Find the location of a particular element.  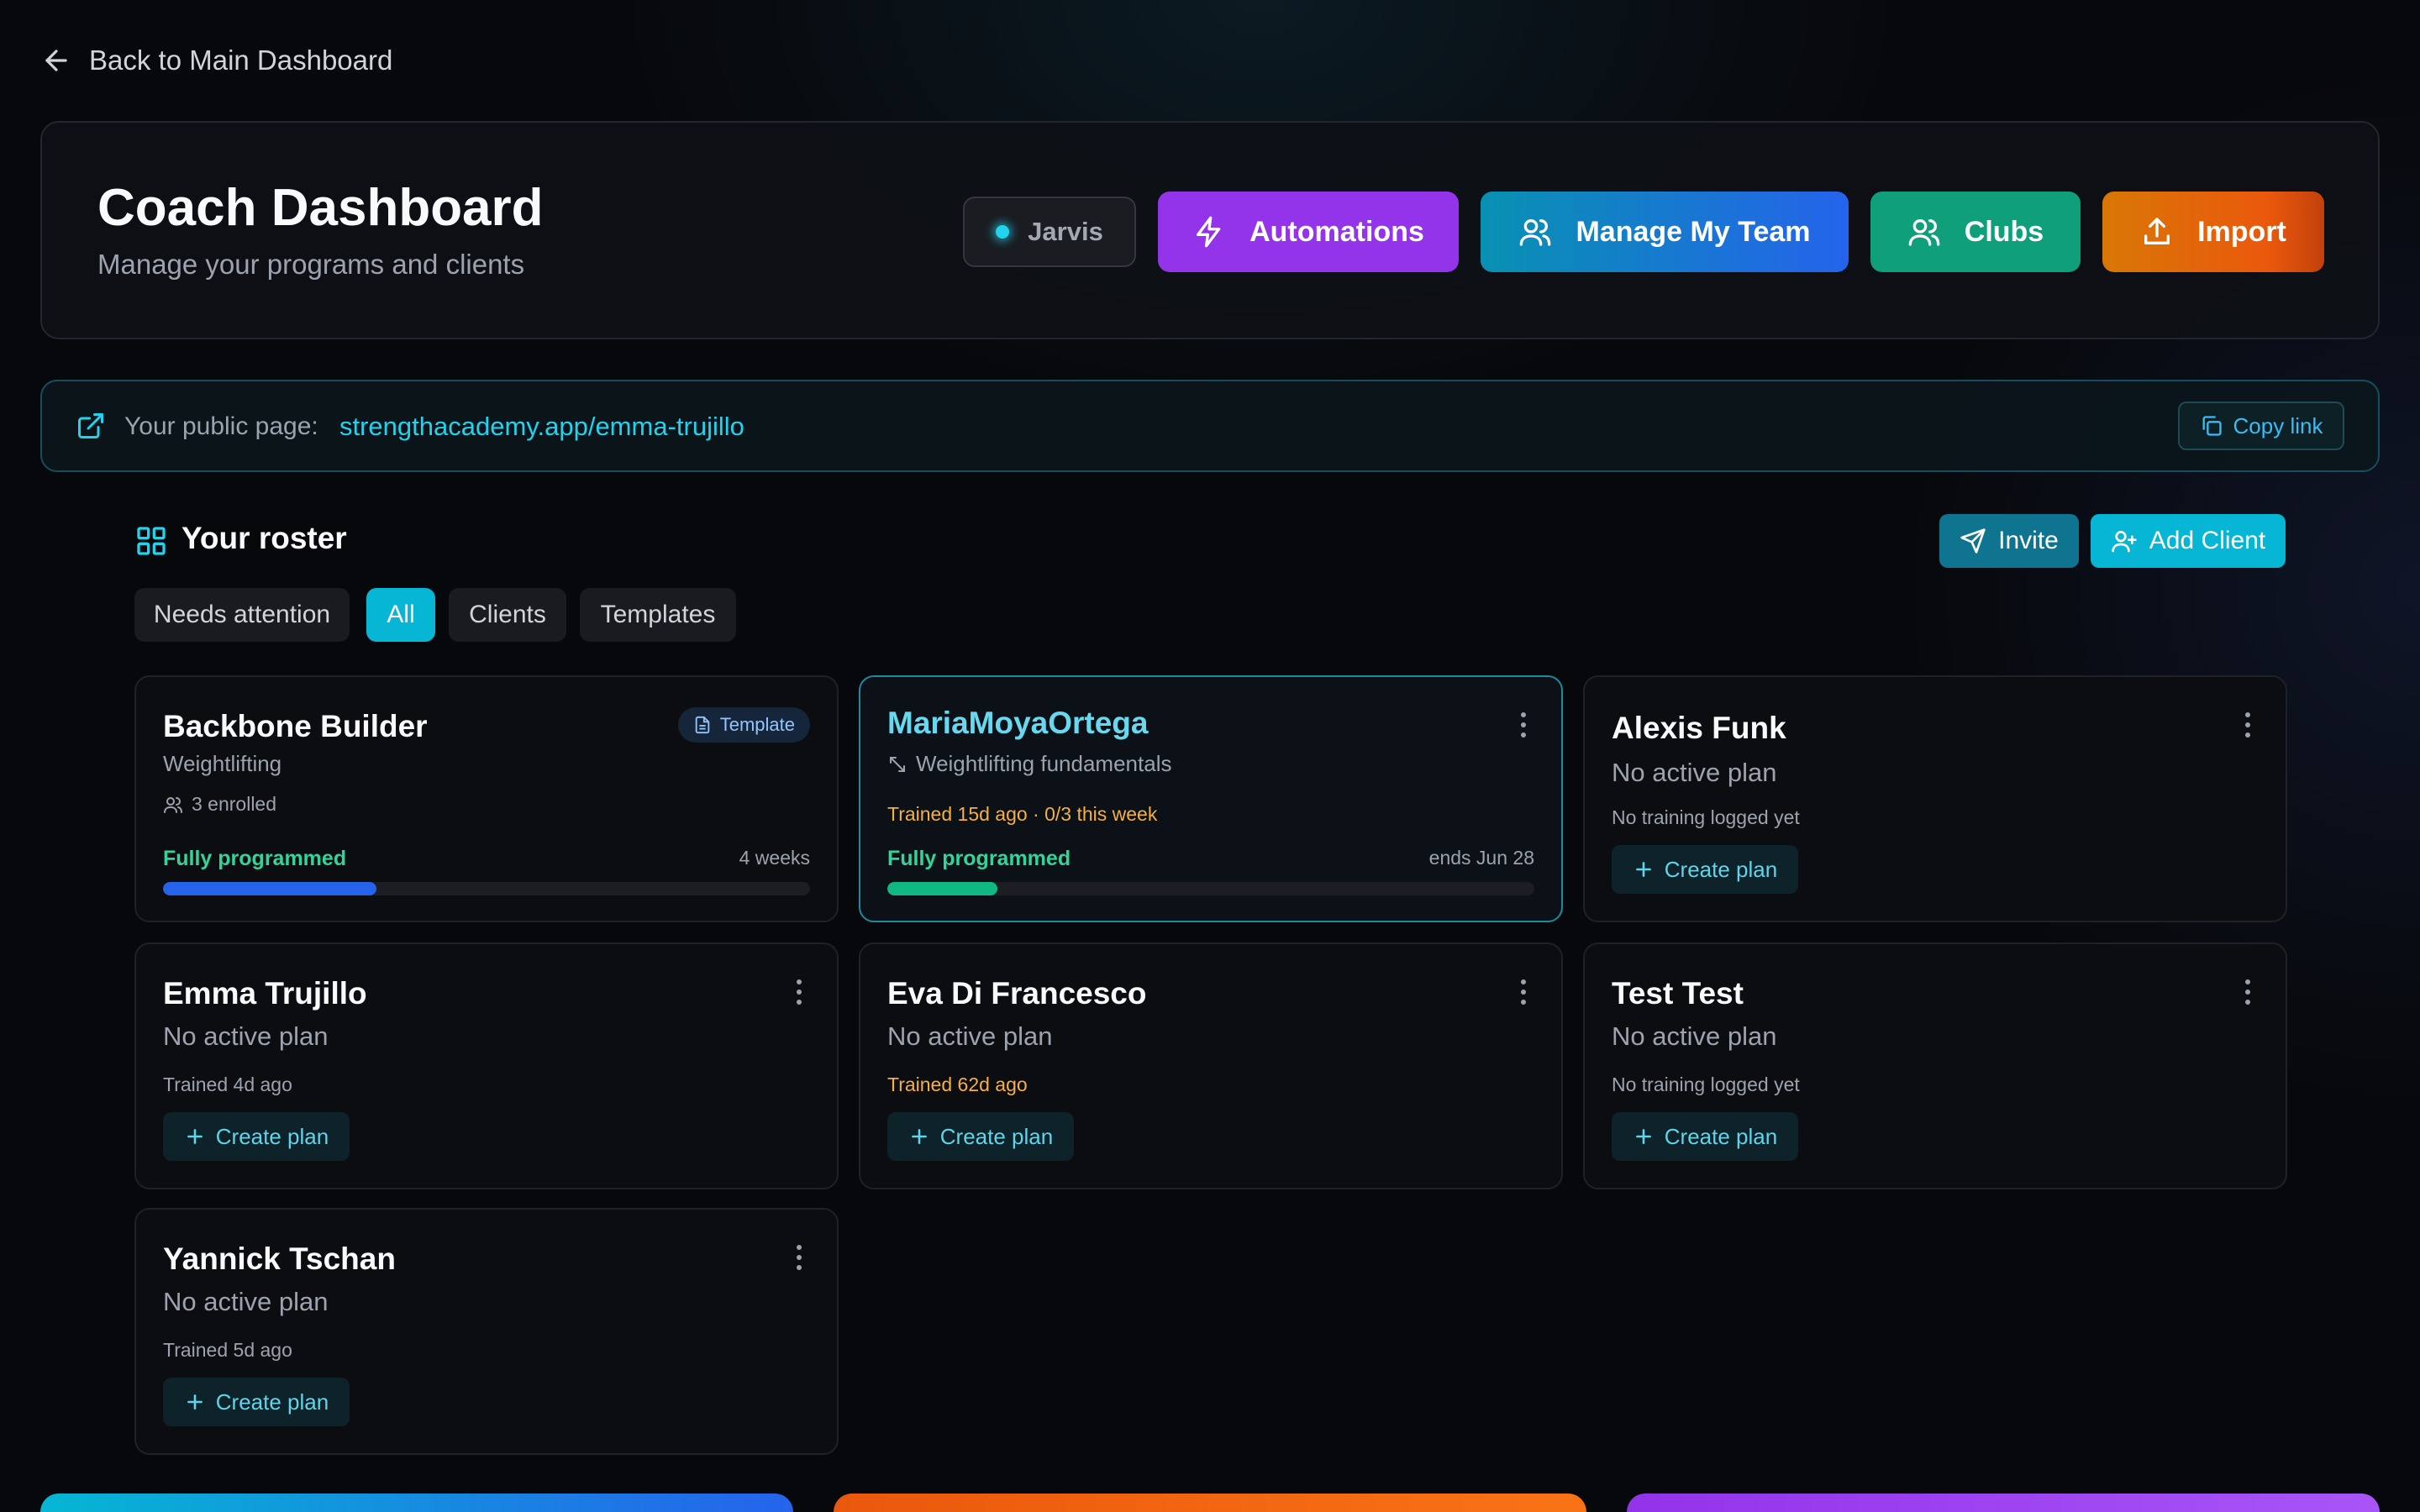

public-page-url-link: strengthacademy.app/emma-trujillo is located at coordinates (541, 427).